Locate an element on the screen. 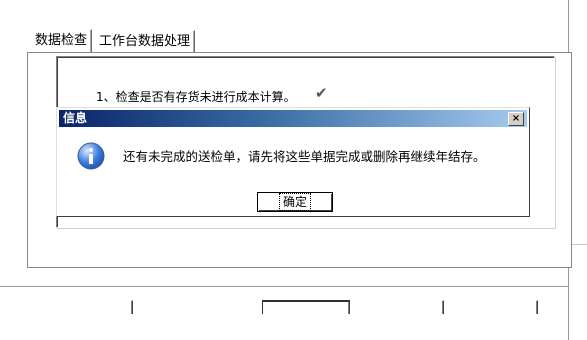 This screenshot has width=587, height=340. close-icon: × is located at coordinates (516, 119).